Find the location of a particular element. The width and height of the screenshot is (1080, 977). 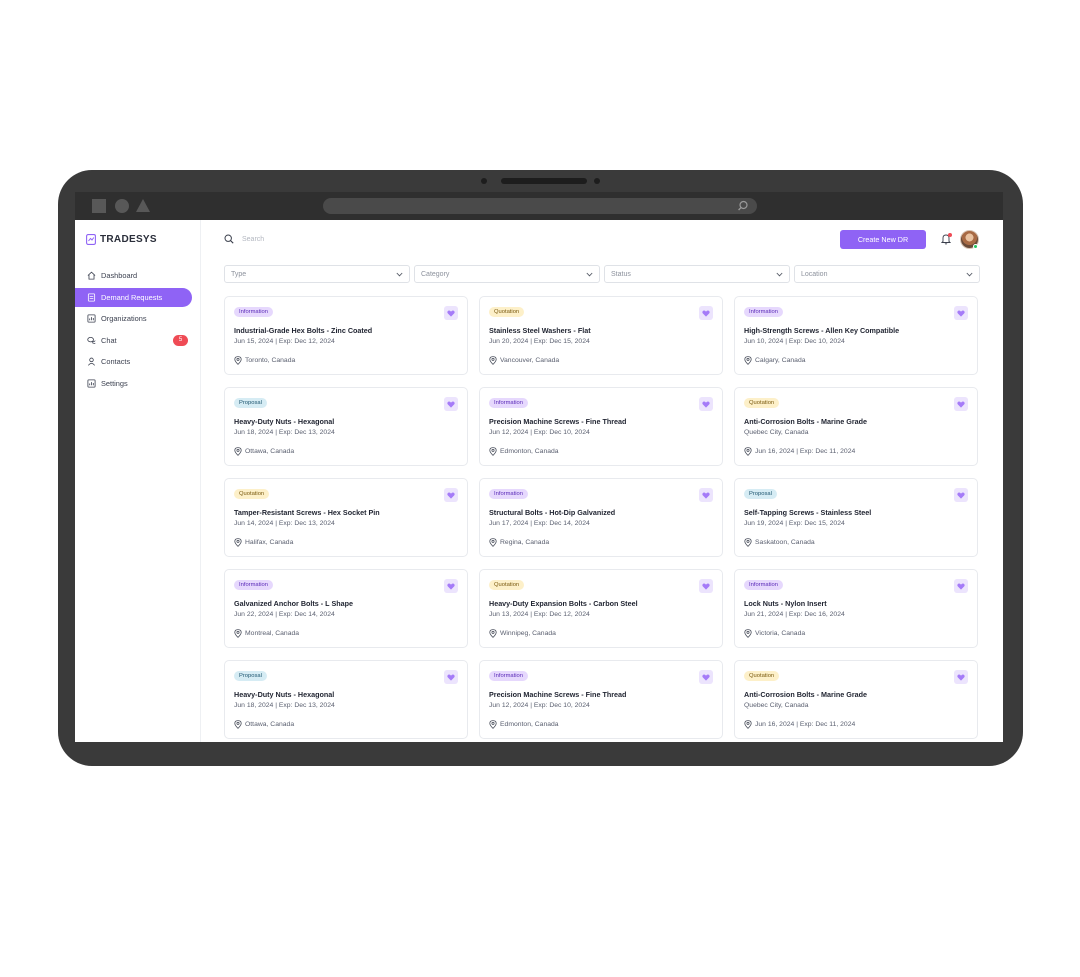

filter-category: Category is located at coordinates (507, 274).